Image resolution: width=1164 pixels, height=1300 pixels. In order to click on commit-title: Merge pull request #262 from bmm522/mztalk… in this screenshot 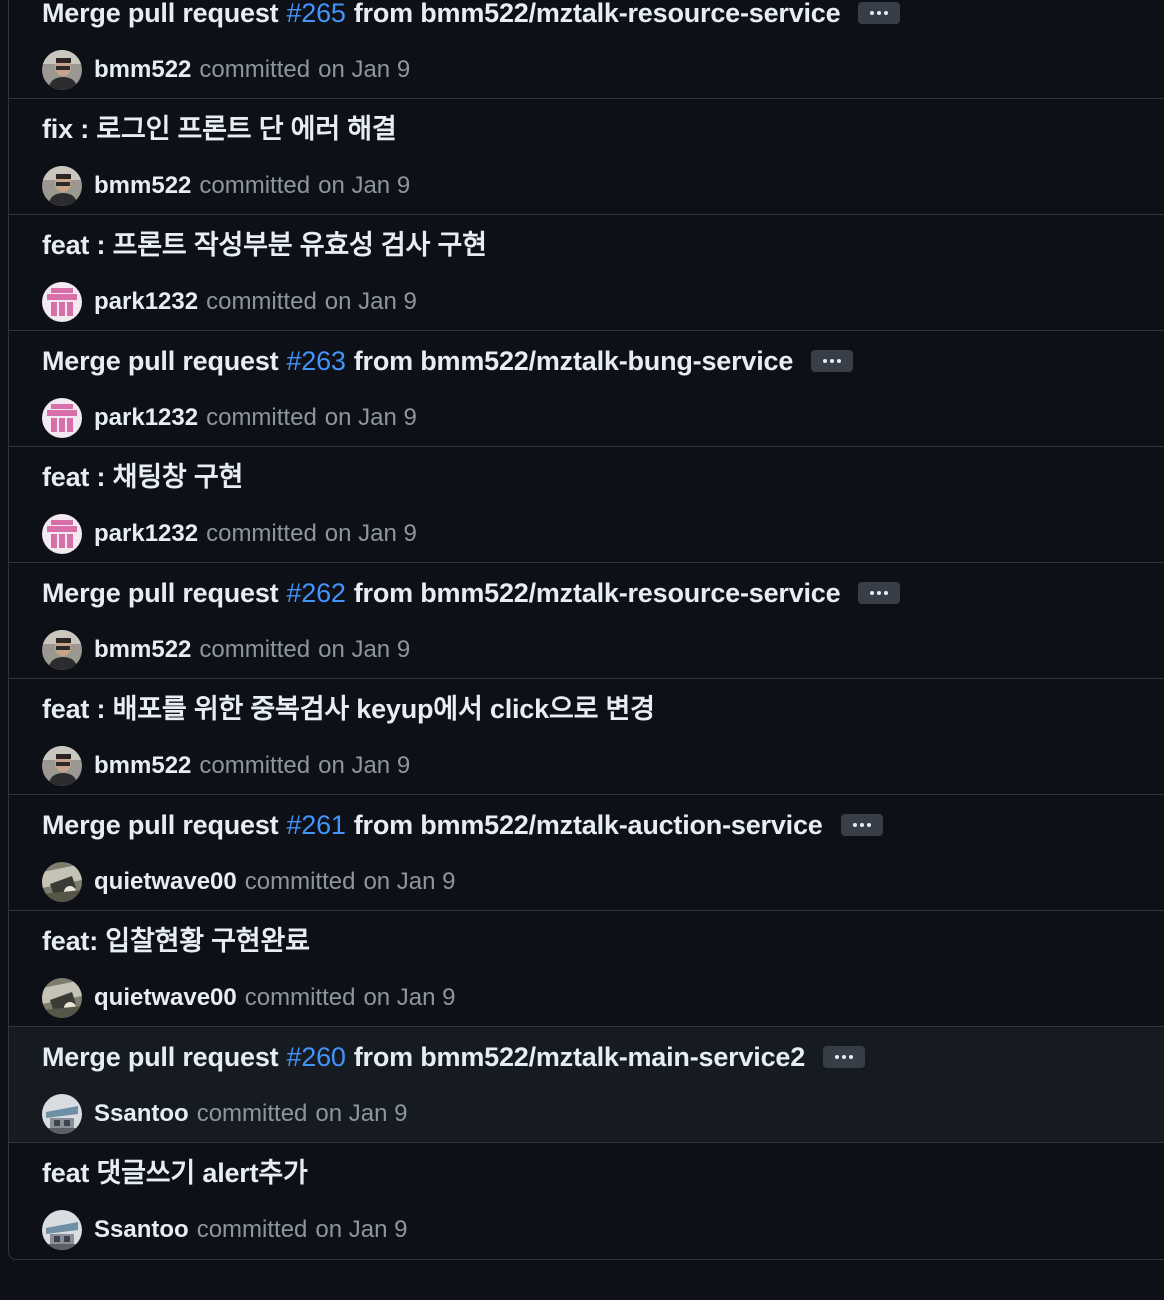, I will do `click(471, 593)`.